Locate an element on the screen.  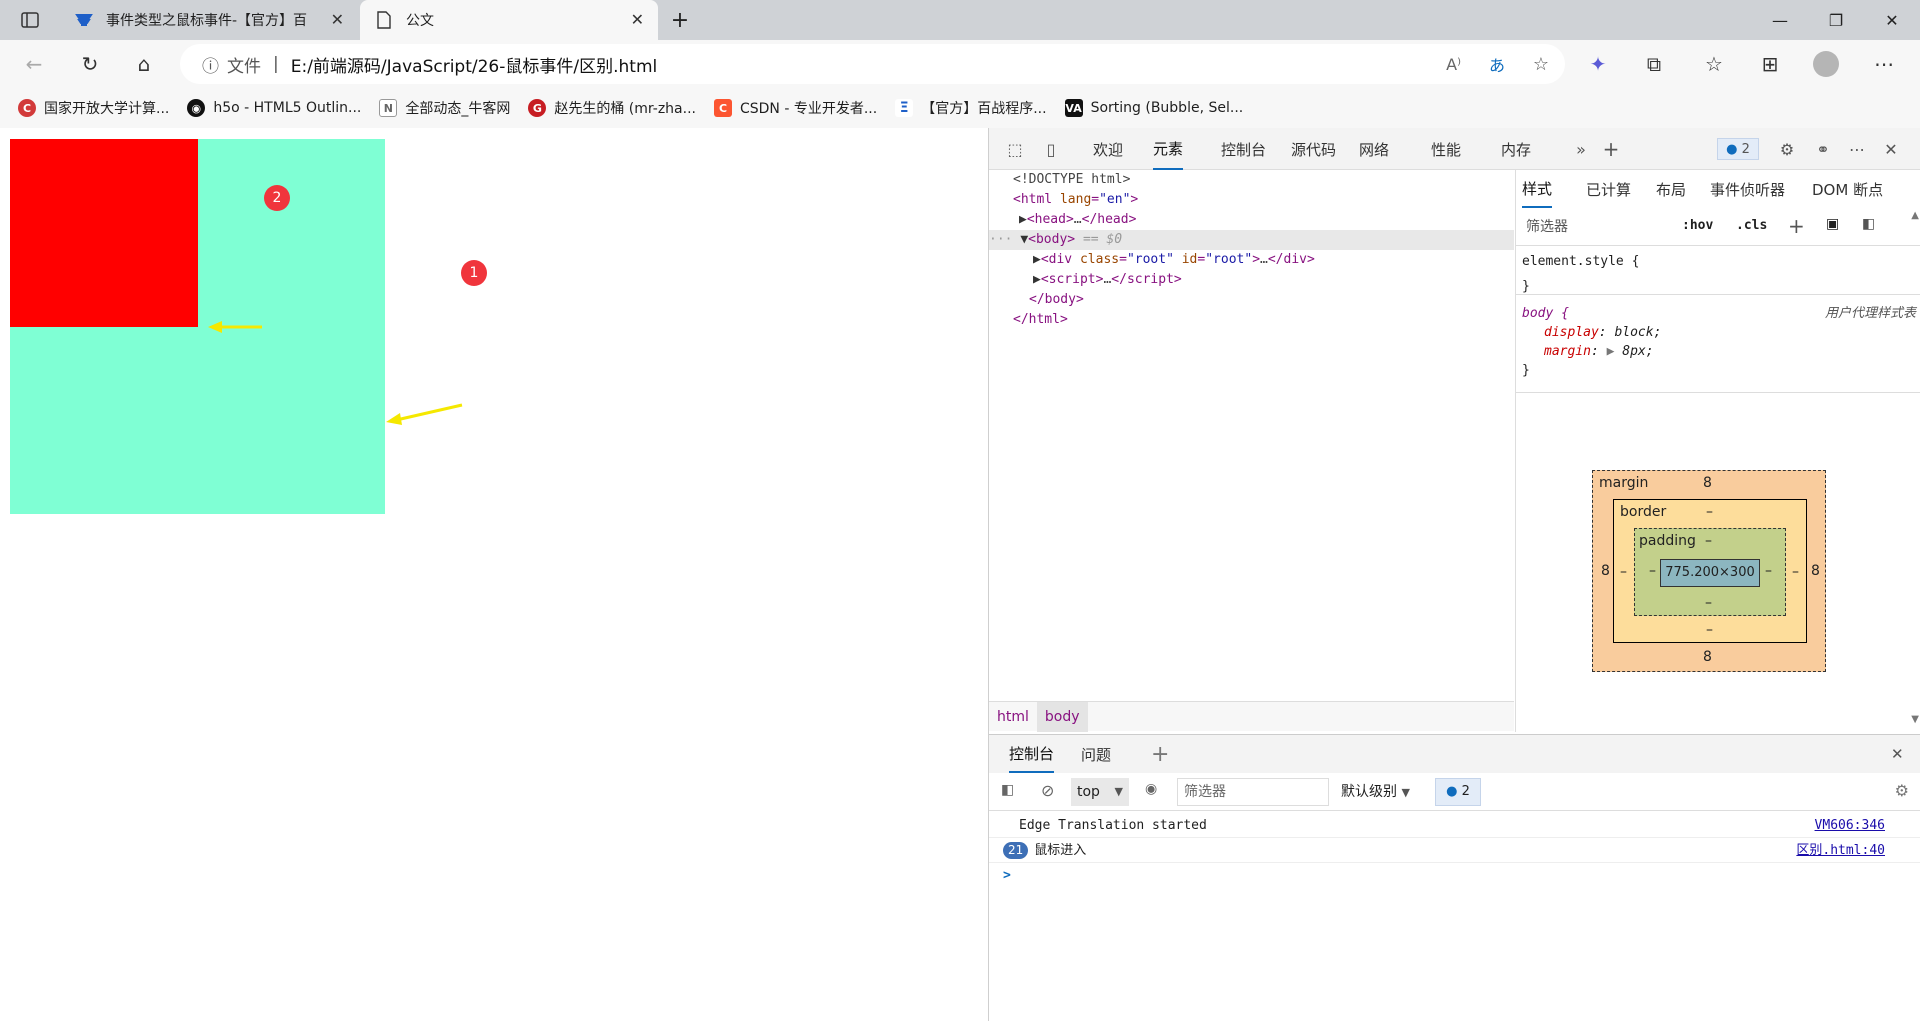
head-node: ▶<head>…</head> is located at coordinates (1077, 220).